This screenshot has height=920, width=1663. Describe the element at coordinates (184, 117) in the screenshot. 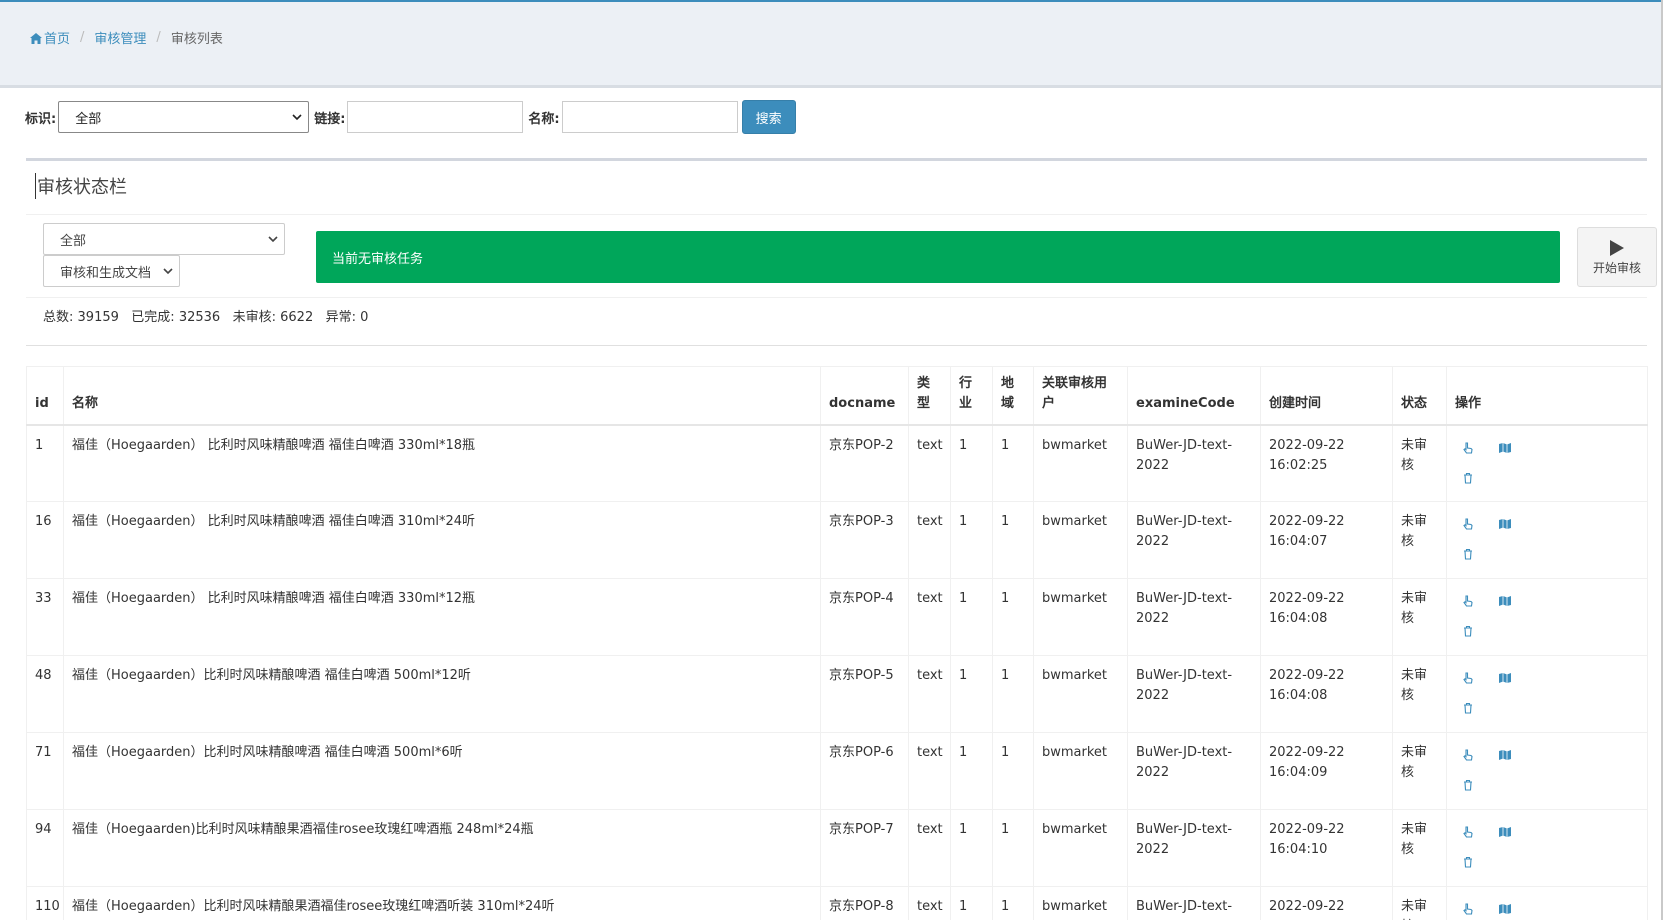

I see `tag-select: 全部` at that location.